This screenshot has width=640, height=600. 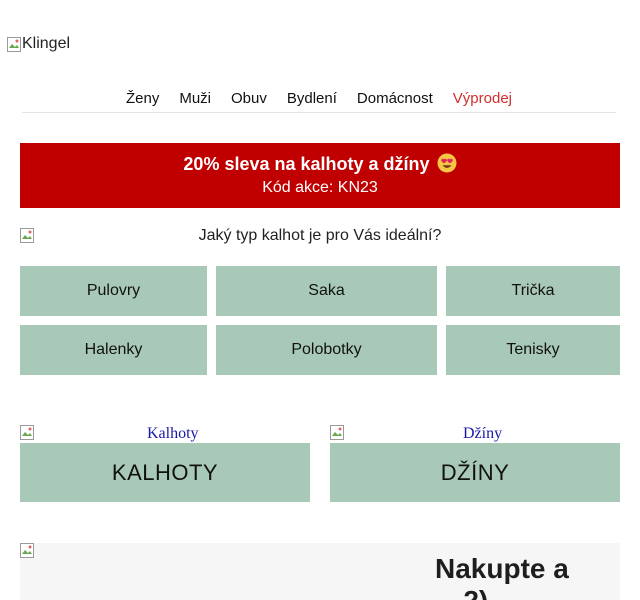 I want to click on nav-item-vyprodej: Výprodej, so click(x=482, y=98).